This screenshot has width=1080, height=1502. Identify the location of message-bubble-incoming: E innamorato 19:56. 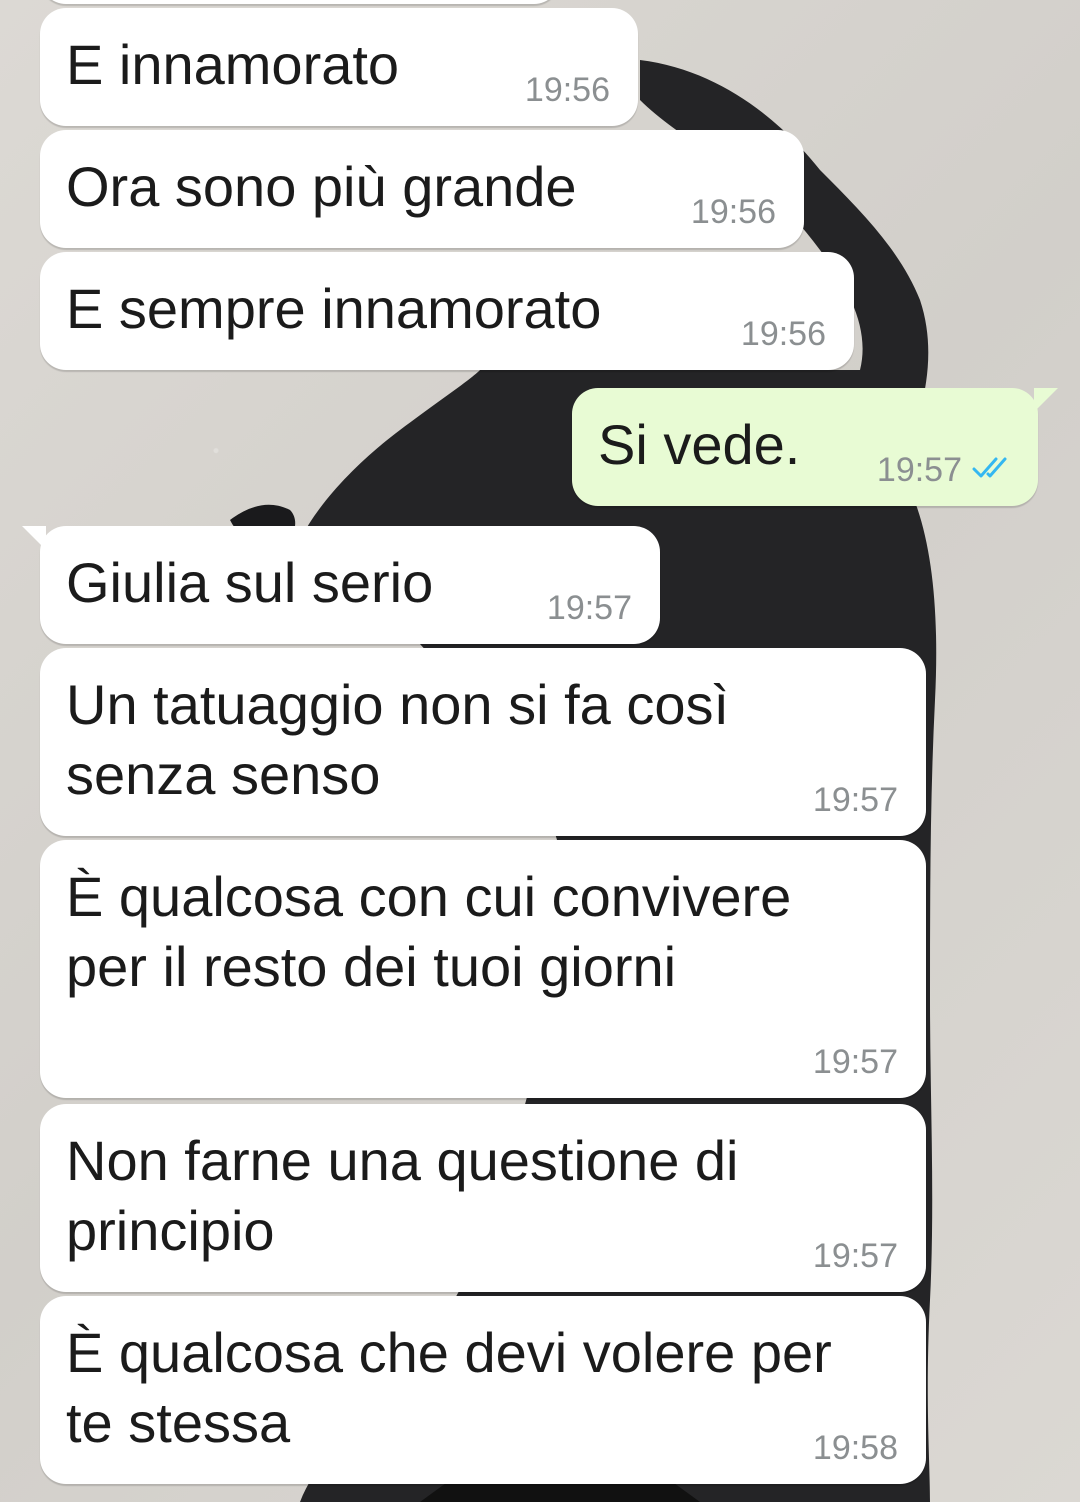
(339, 67).